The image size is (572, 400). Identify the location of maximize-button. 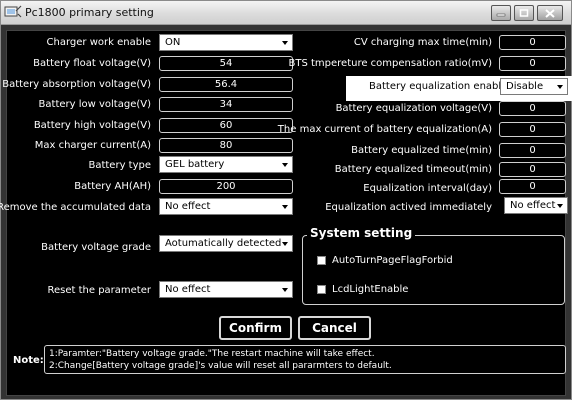
(524, 13).